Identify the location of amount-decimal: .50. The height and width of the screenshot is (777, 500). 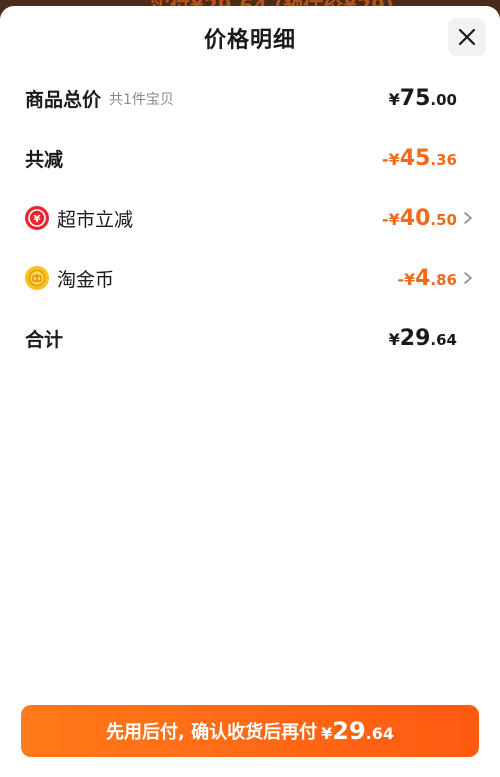
(443, 219).